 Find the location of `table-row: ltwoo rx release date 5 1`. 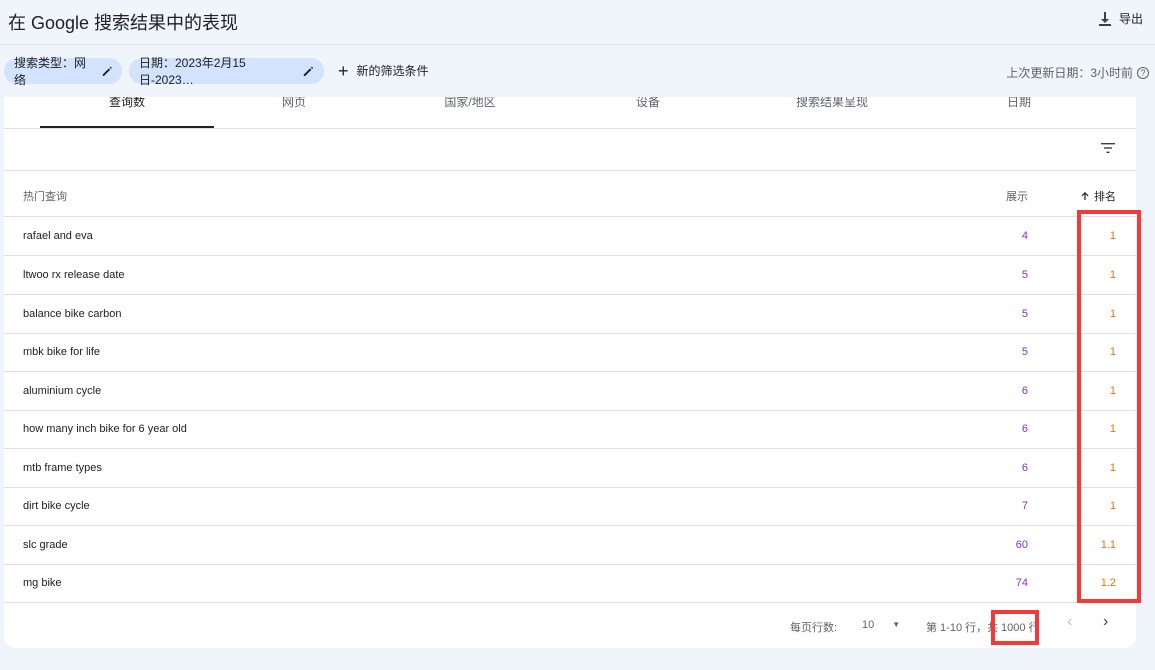

table-row: ltwoo rx release date 5 1 is located at coordinates (570, 275).